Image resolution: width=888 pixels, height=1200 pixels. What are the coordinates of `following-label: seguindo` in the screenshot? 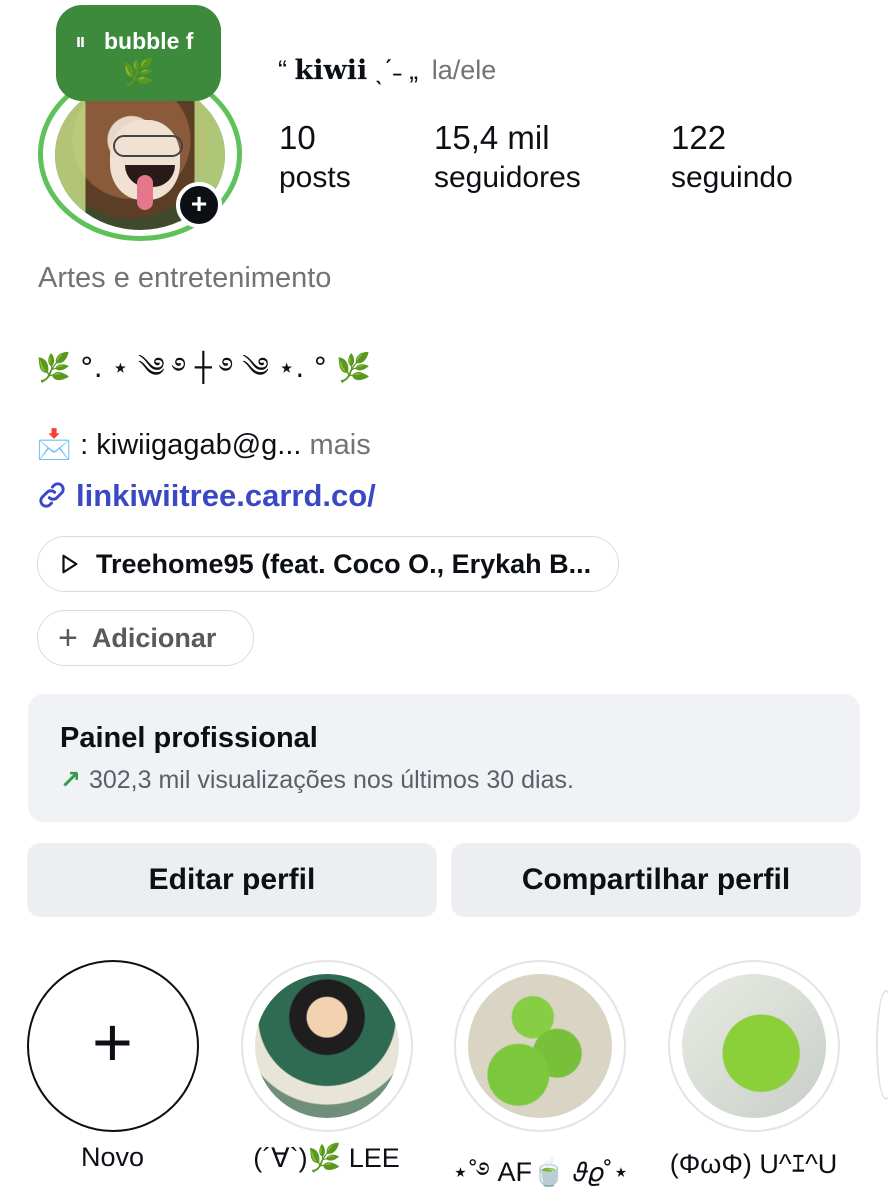 It's located at (732, 177).